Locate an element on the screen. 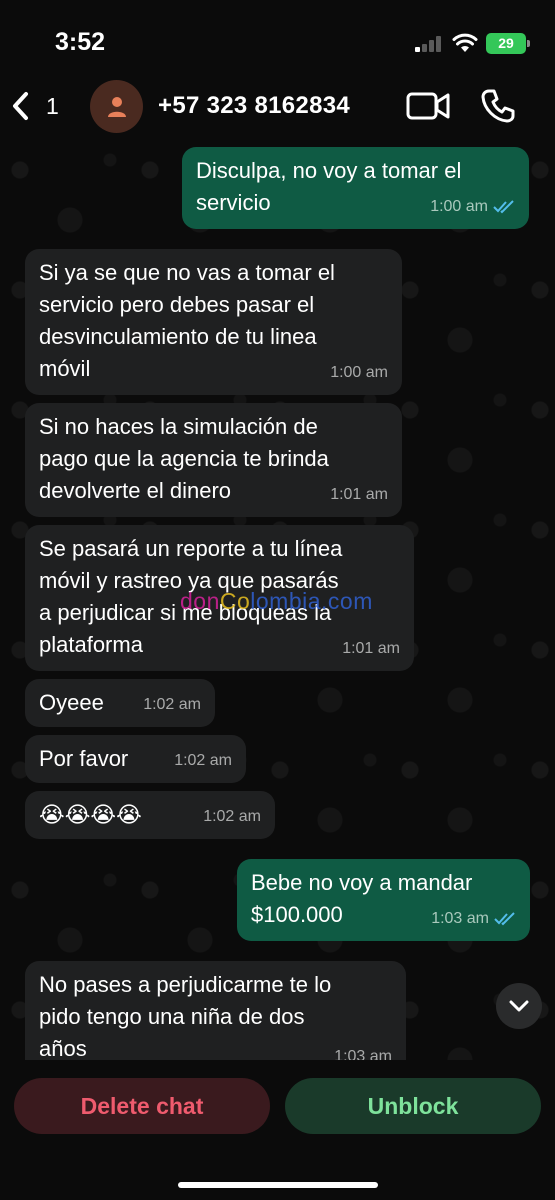  action-bar: Delete chat Unblock is located at coordinates (277, 1130).